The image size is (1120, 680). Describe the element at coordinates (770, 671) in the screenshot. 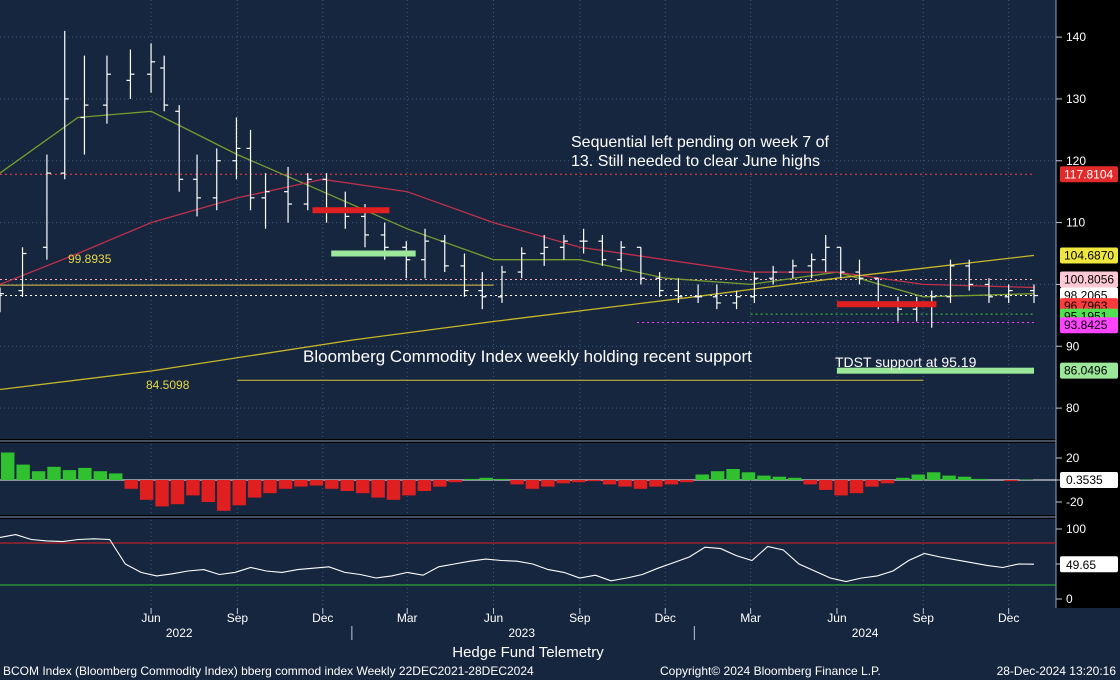

I see `footer-copyright: Copyright© 2024 Bloomberg Finance L.P.` at that location.